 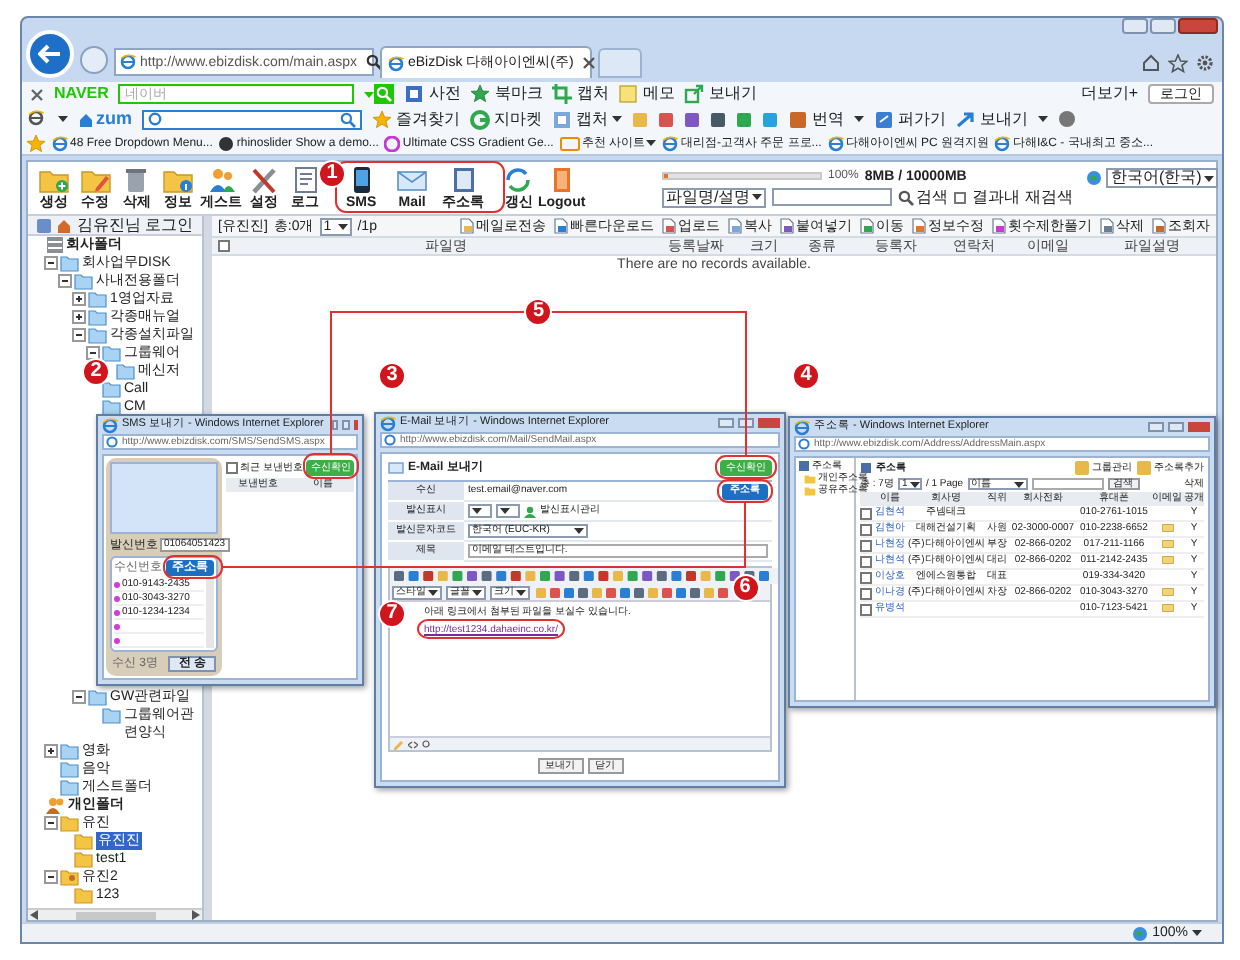 I want to click on toolbar-button: 즐겨찾기, so click(x=416, y=119).